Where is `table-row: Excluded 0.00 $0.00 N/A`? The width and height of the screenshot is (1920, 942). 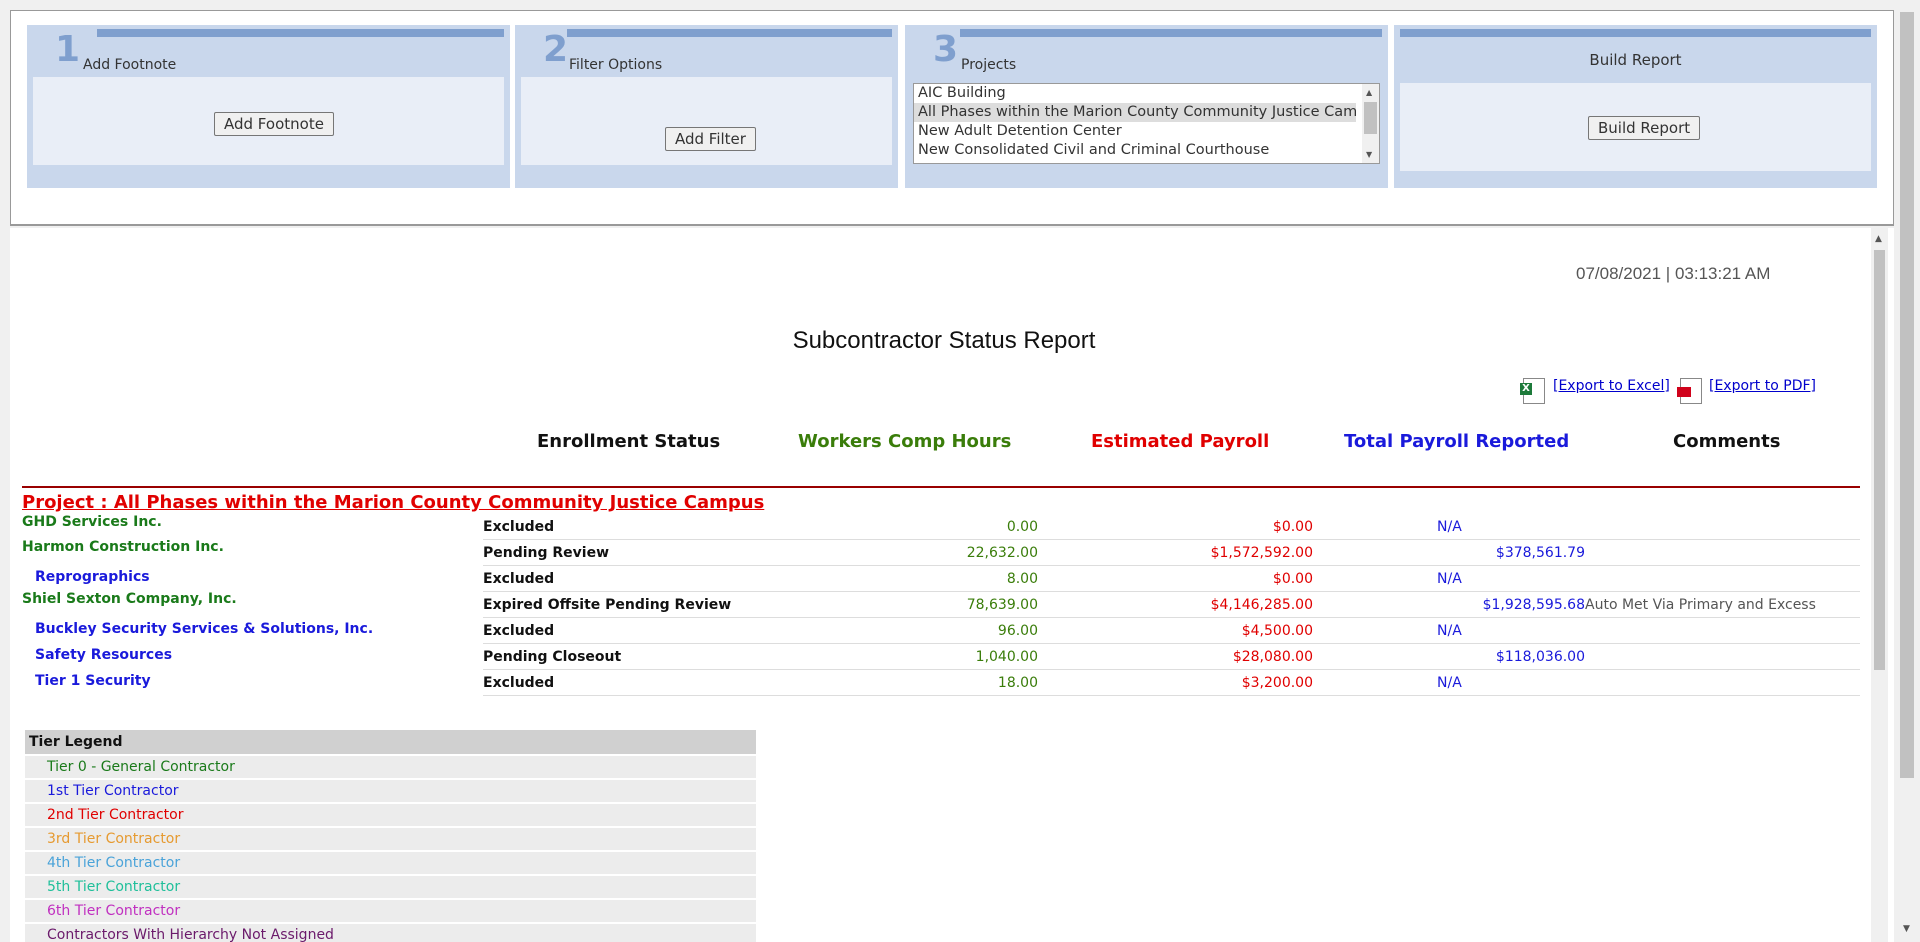
table-row: Excluded 0.00 $0.00 N/A is located at coordinates (1171, 527).